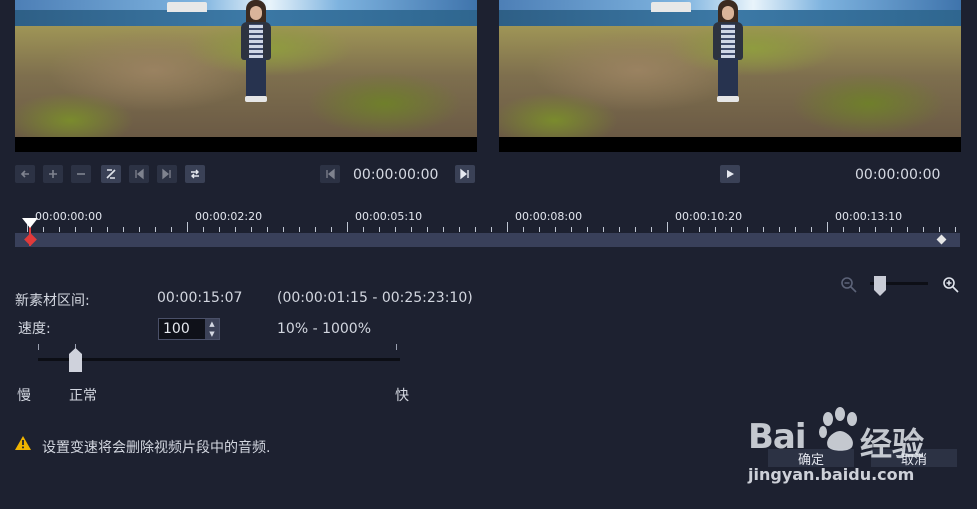 Image resolution: width=977 pixels, height=509 pixels. What do you see at coordinates (229, 216) in the screenshot?
I see `ruler-label: 00:00:02:20` at bounding box center [229, 216].